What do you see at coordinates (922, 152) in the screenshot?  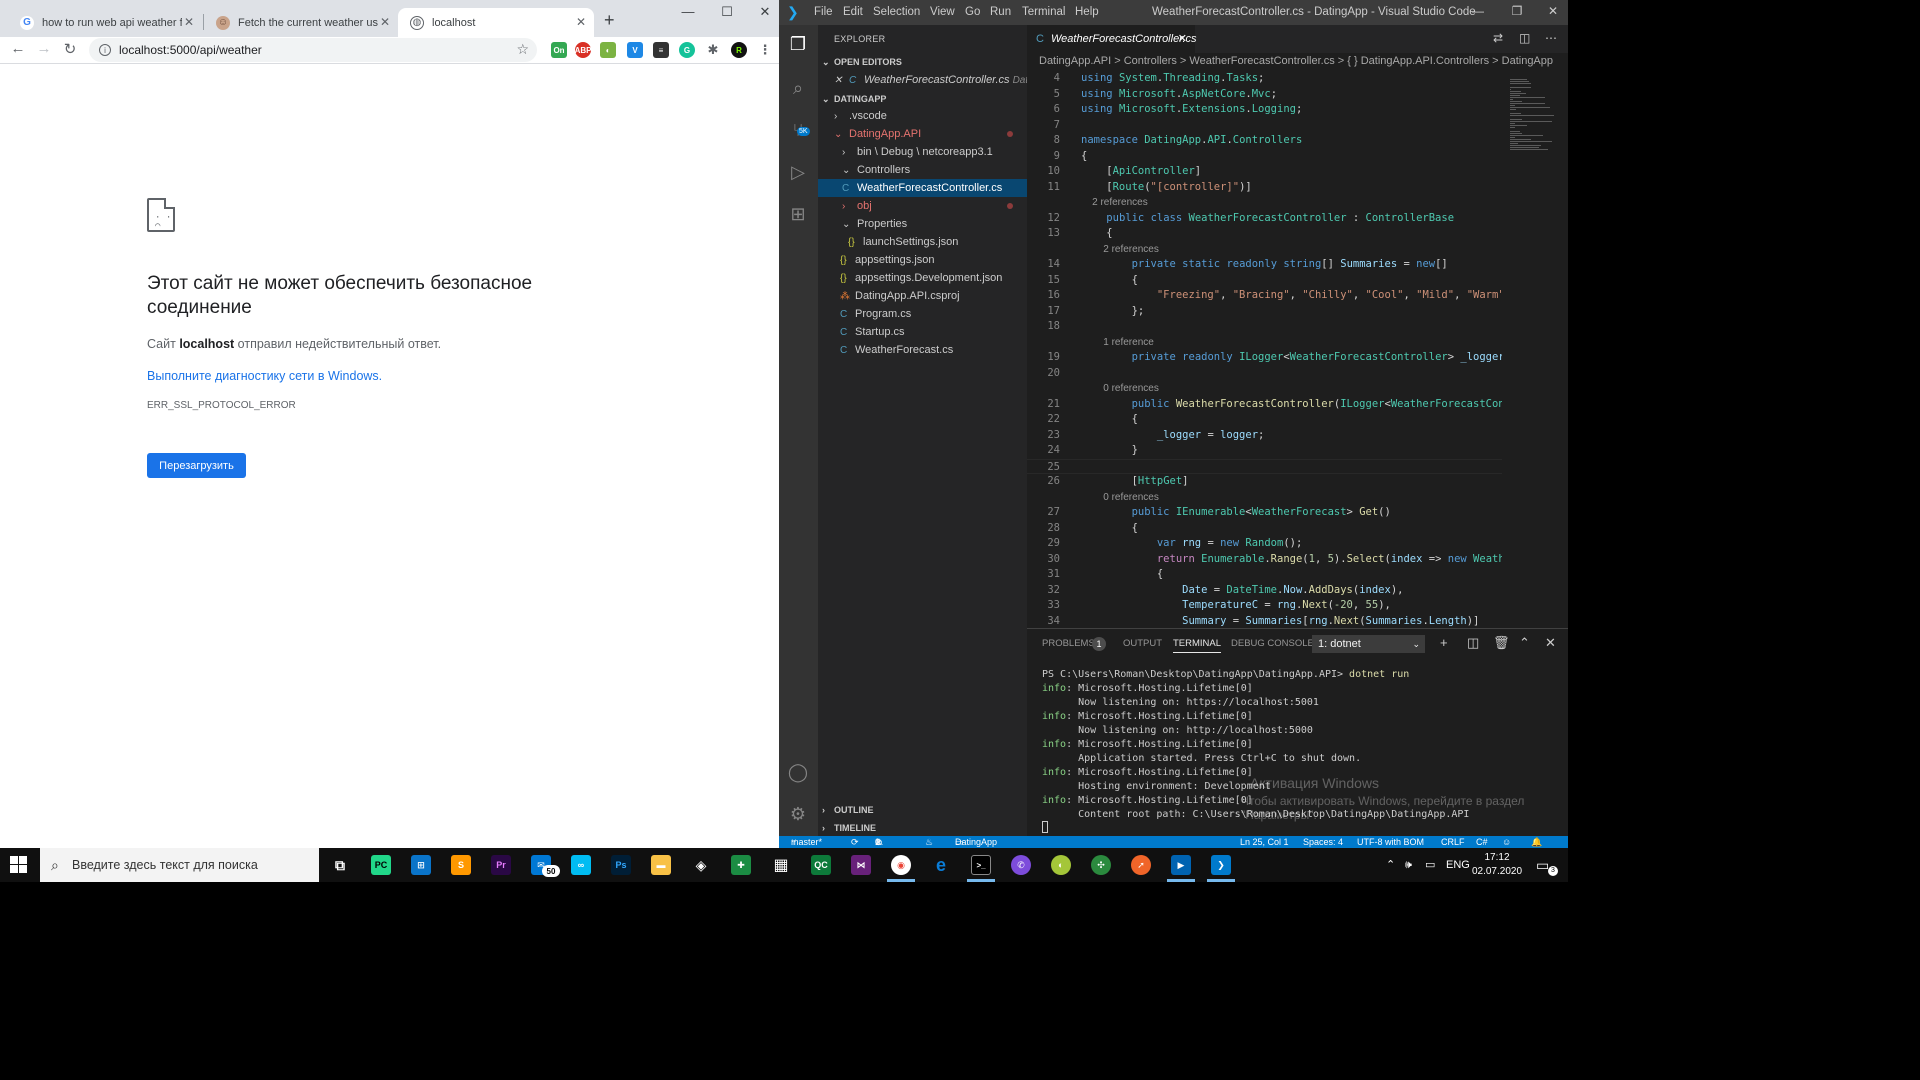 I see `tree-item-bin: › bin \ Debug \ netcoreapp3.1` at bounding box center [922, 152].